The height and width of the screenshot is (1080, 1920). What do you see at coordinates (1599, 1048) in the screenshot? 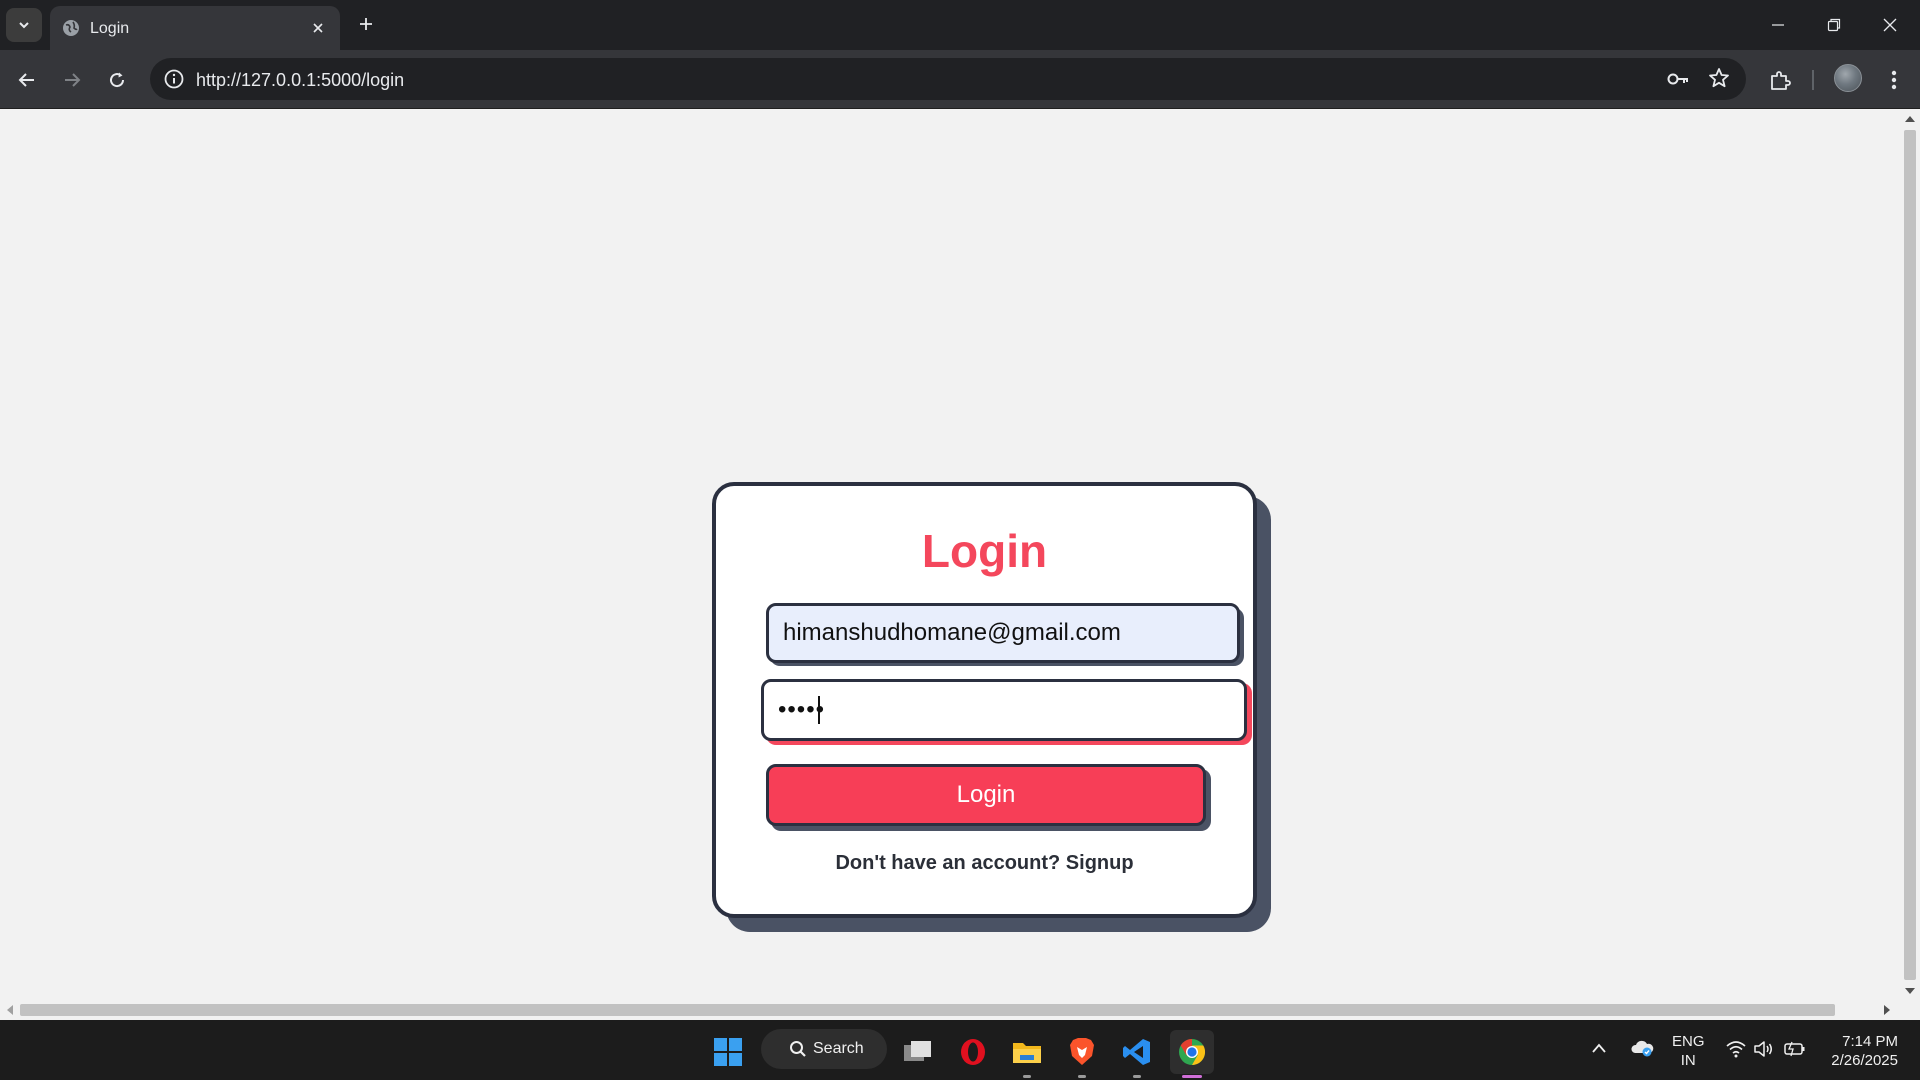
I see `chevron-up-icon` at bounding box center [1599, 1048].